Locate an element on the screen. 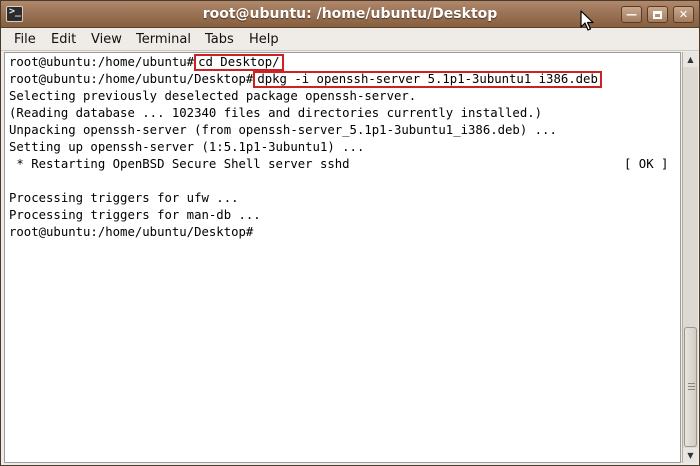  menu-edit: Edit is located at coordinates (63, 39).